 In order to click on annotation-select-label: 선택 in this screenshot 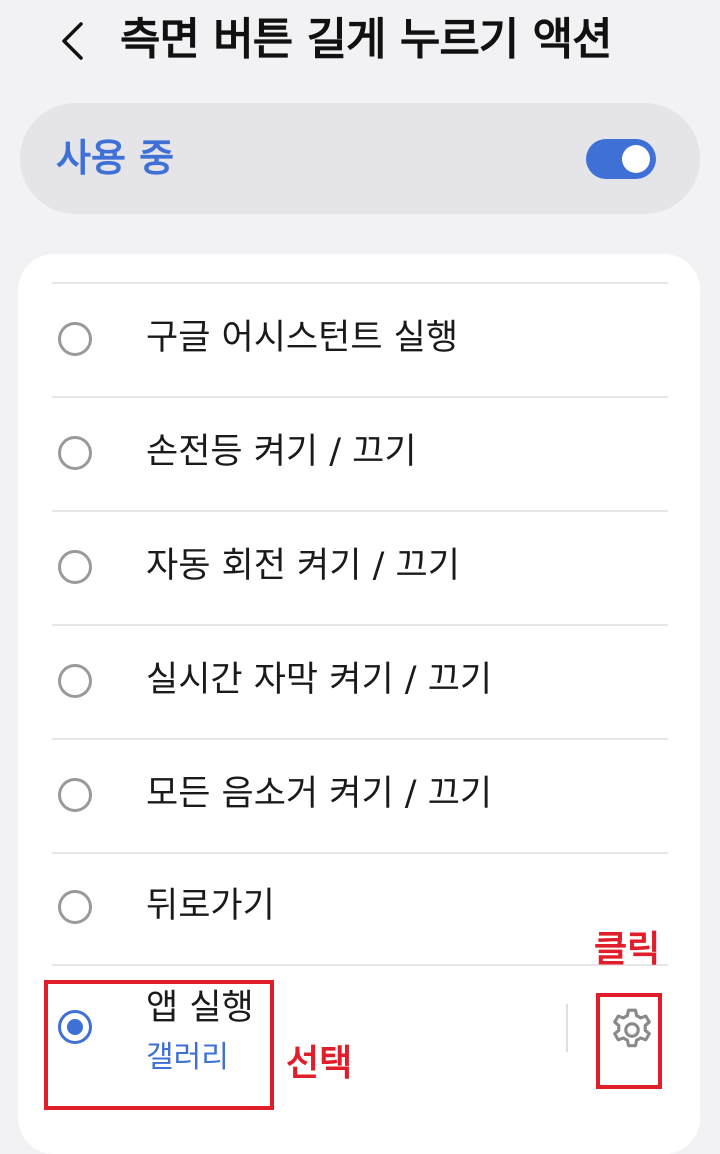, I will do `click(319, 1063)`.